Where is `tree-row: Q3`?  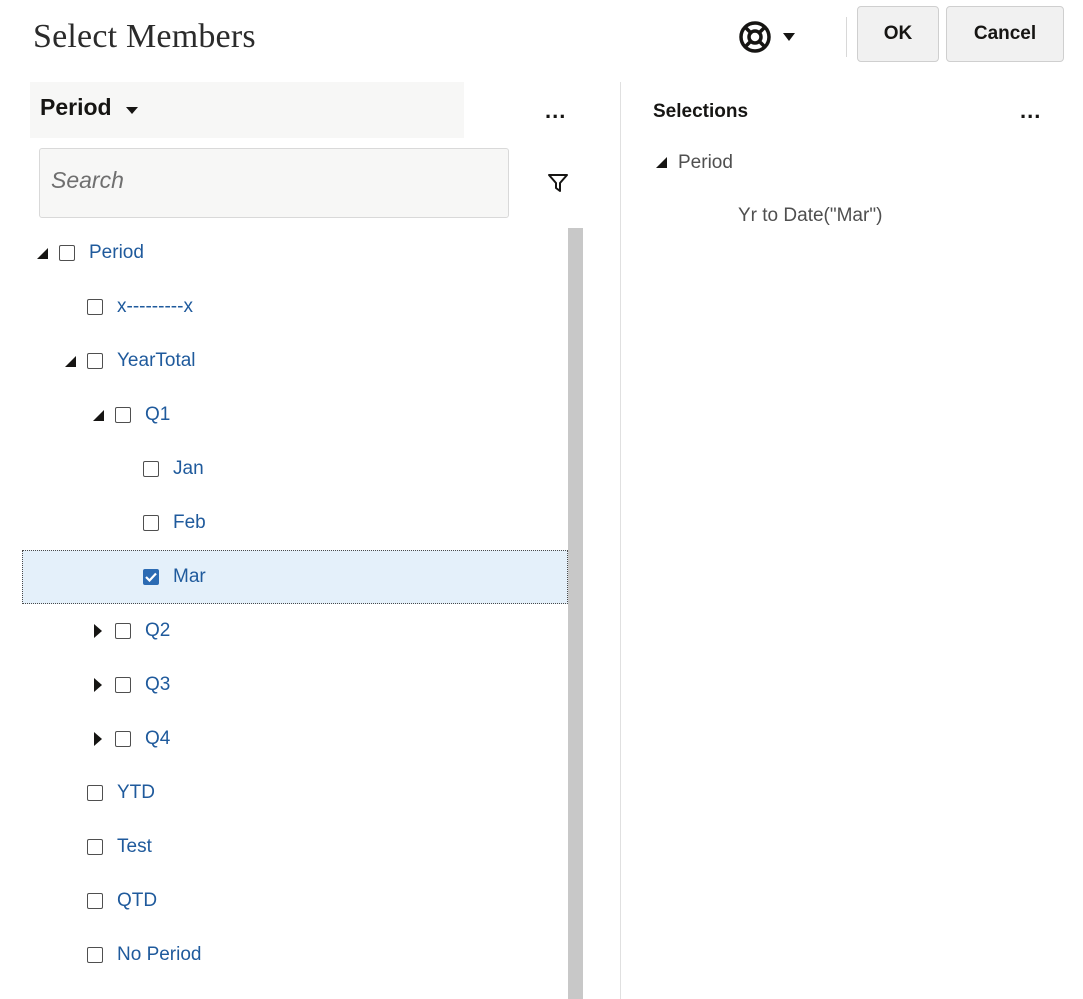 tree-row: Q3 is located at coordinates (283, 685).